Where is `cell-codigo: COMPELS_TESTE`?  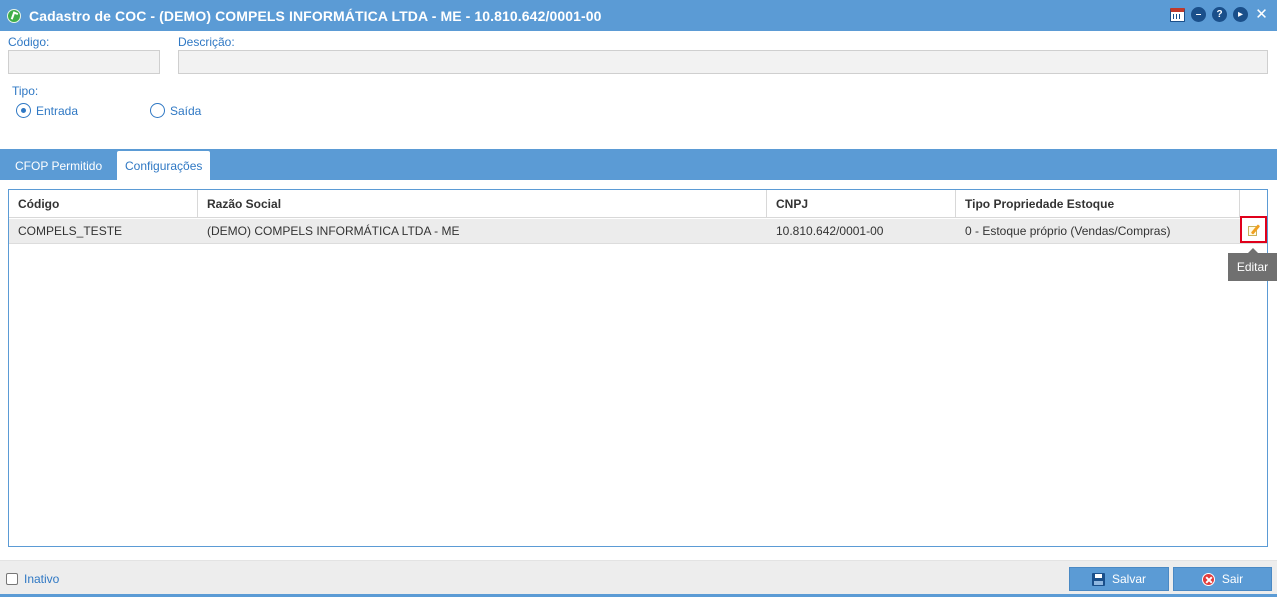 cell-codigo: COMPELS_TESTE is located at coordinates (70, 231).